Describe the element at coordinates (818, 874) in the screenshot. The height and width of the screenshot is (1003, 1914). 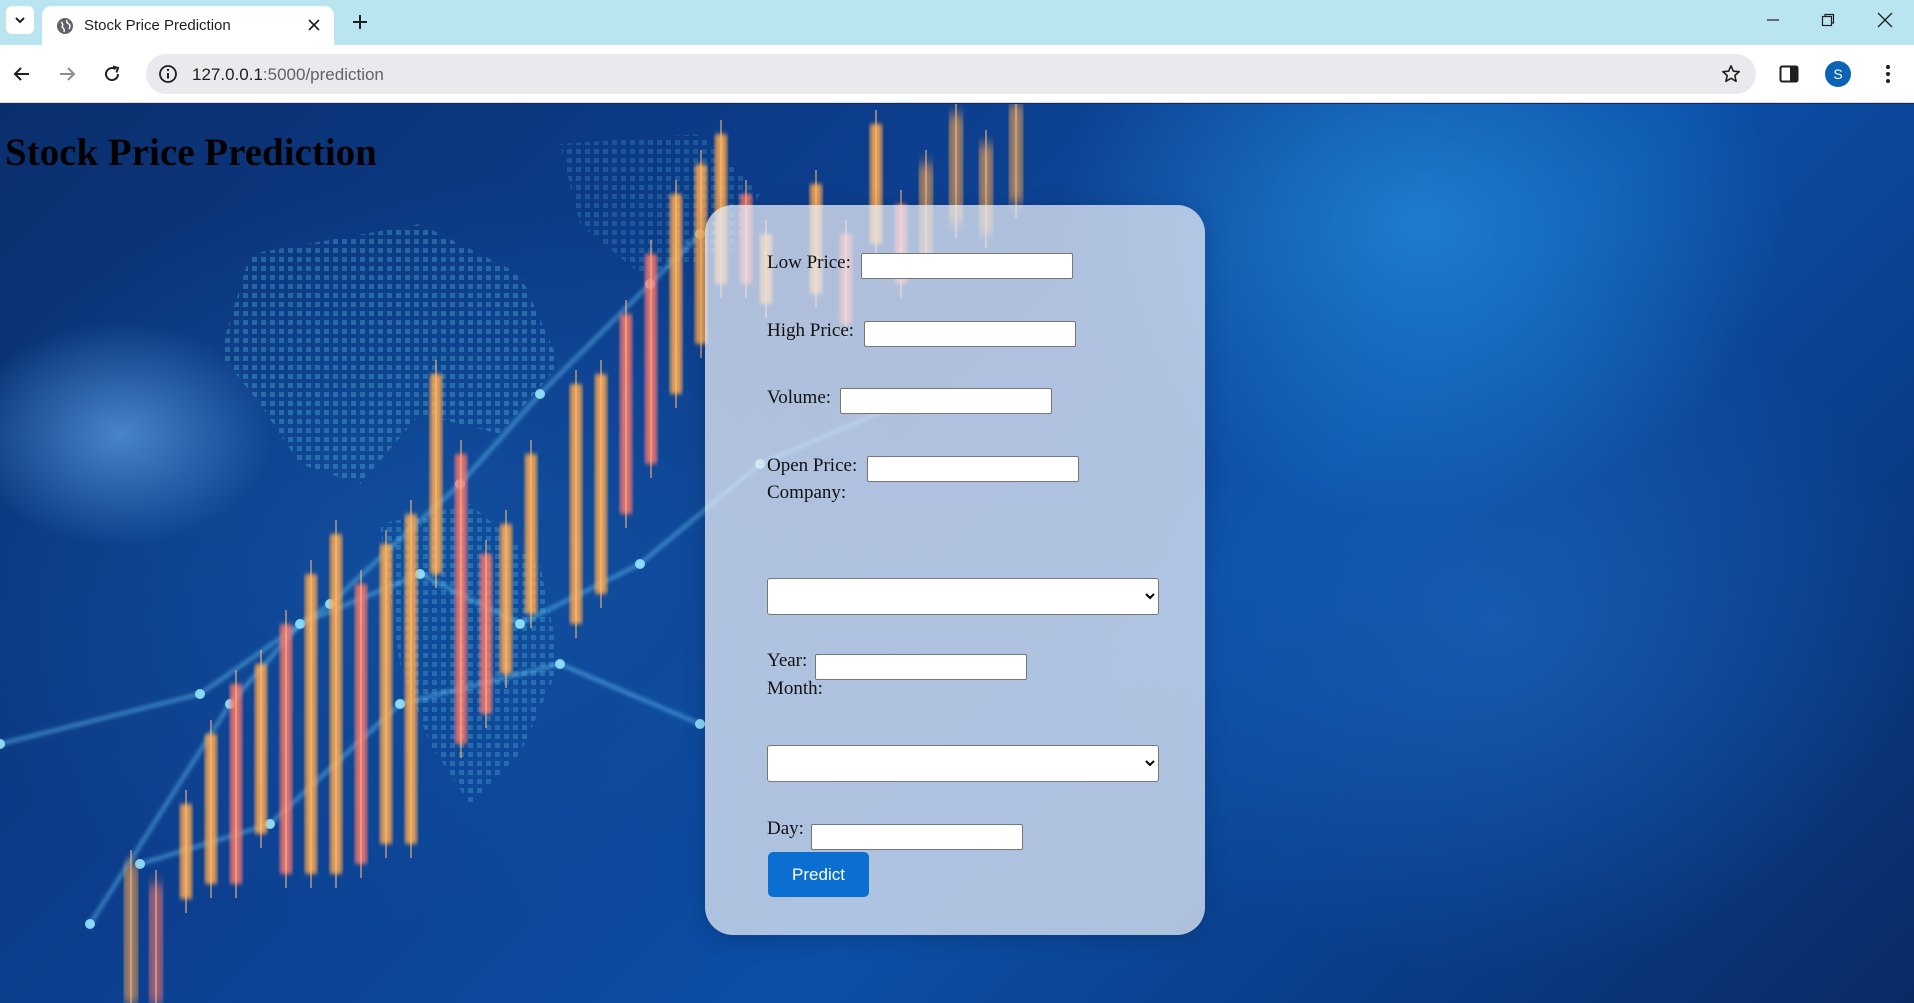
I see `predict-button: Predict` at that location.